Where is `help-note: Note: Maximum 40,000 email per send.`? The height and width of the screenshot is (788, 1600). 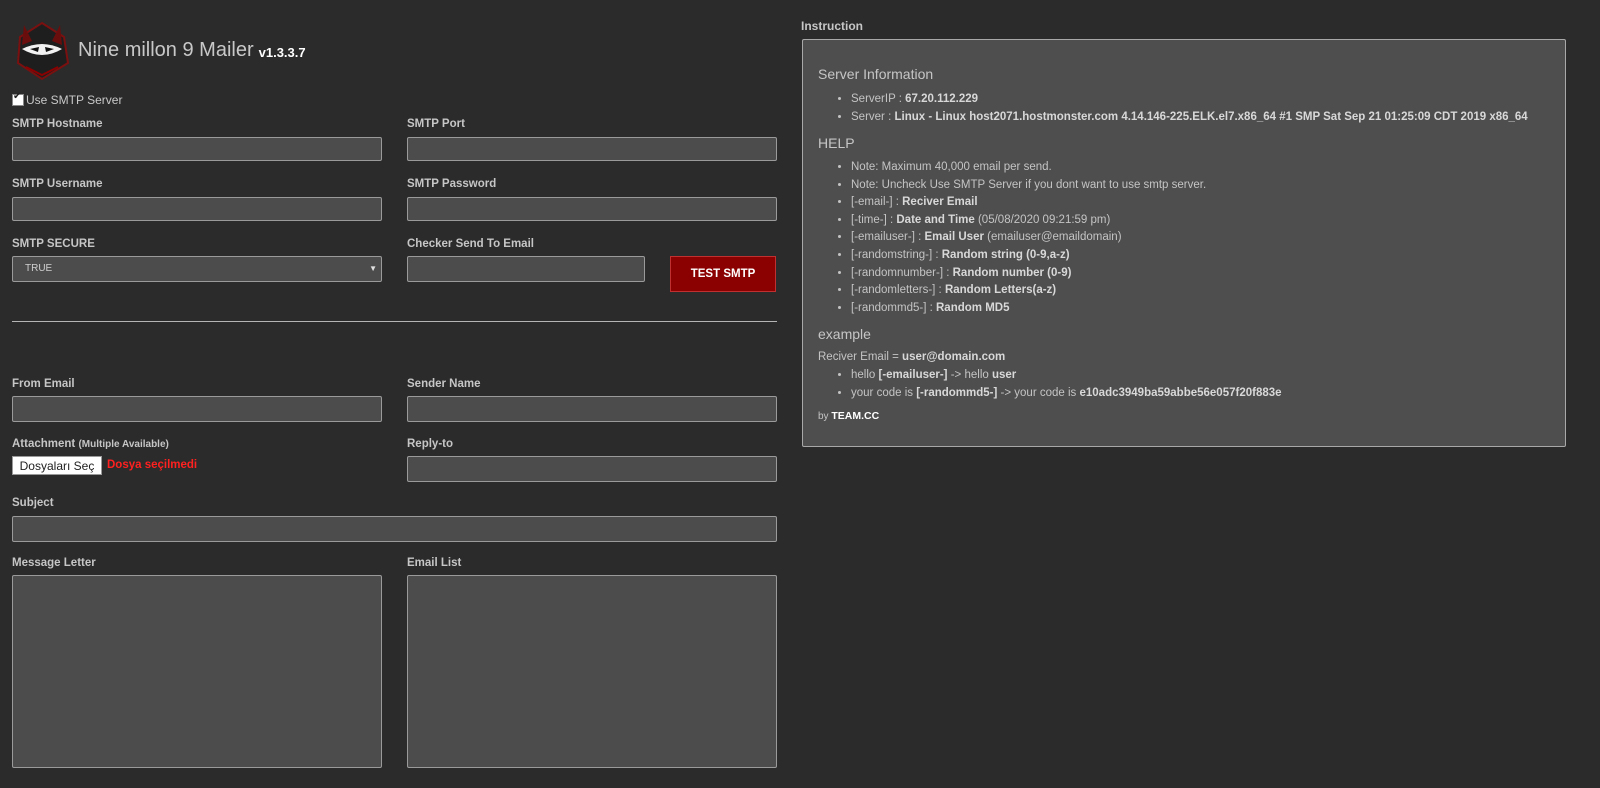 help-note: Note: Maximum 40,000 email per send. is located at coordinates (1028, 168).